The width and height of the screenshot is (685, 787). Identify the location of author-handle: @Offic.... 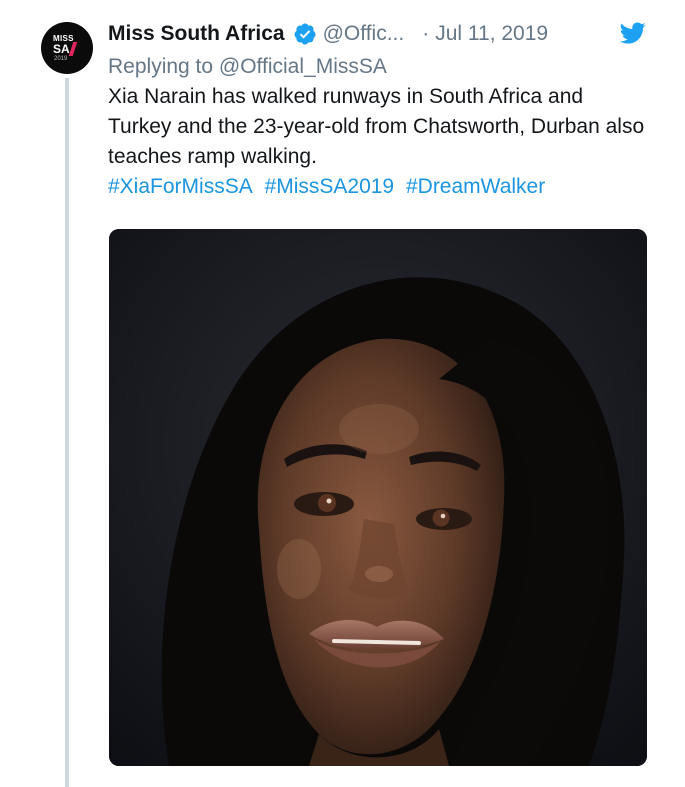
(364, 34).